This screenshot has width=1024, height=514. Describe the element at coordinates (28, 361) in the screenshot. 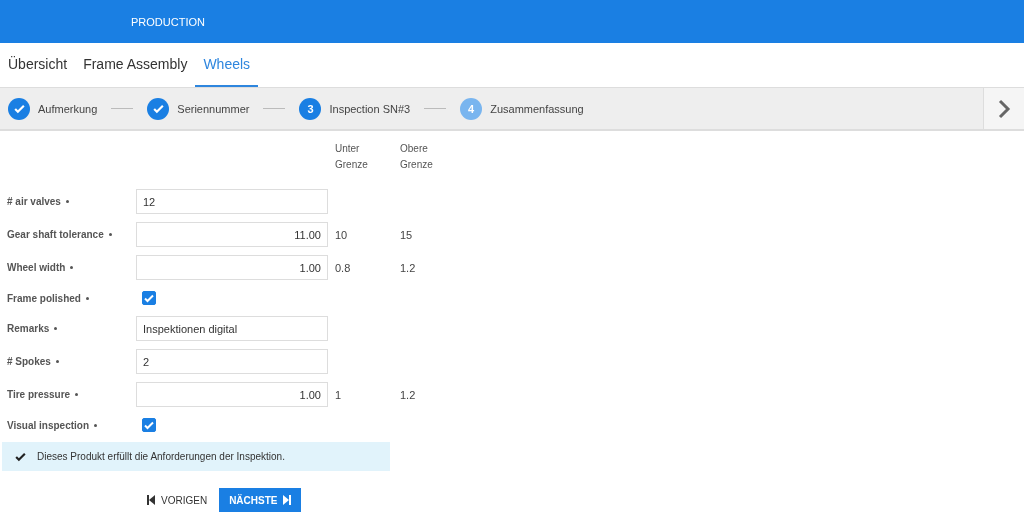

I see `field-label: # Spokes` at that location.